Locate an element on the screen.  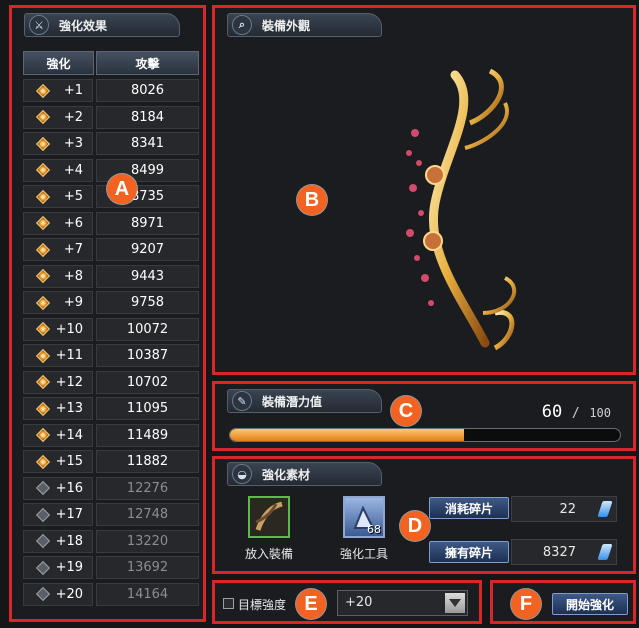
attack-cell: 9207 is located at coordinates (147, 249).